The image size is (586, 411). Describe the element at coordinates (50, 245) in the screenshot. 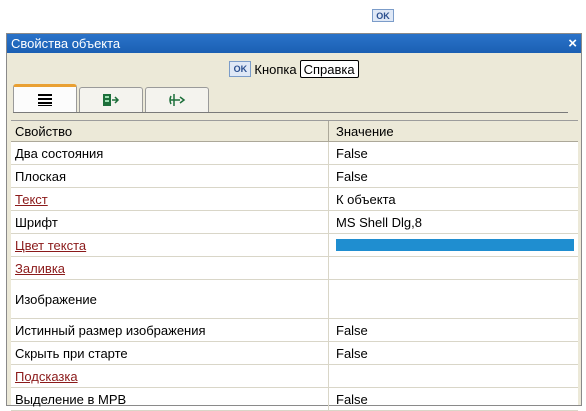

I see `text-color-link: Цвет текста` at that location.